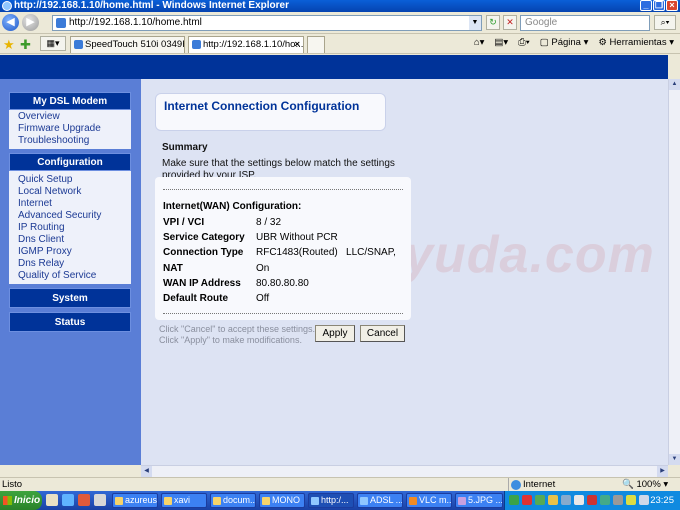 The width and height of the screenshot is (680, 510). I want to click on sidebar-item-troubleshooting: Troubleshooting, so click(70, 141).